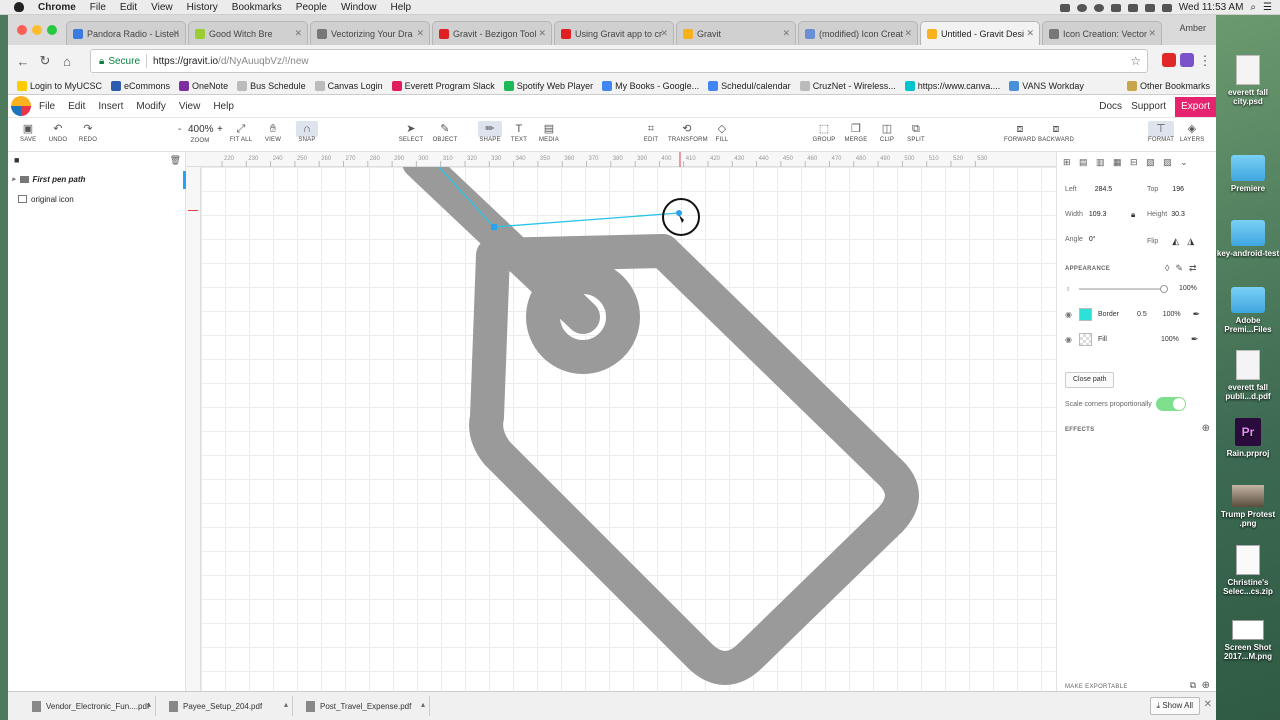  I want to click on scale-corners-toggle, so click(1170, 404).